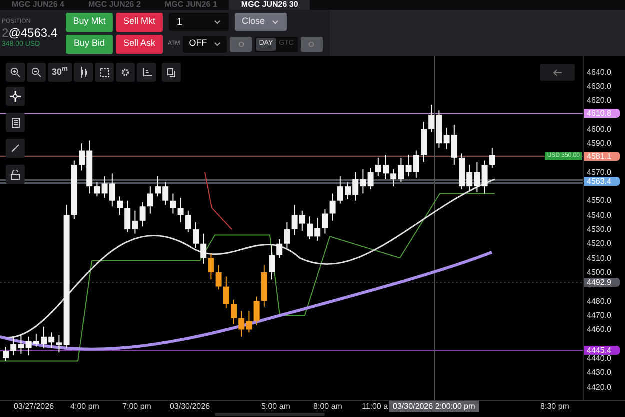  Describe the element at coordinates (89, 44) in the screenshot. I see `order-button: Buy Bid` at that location.